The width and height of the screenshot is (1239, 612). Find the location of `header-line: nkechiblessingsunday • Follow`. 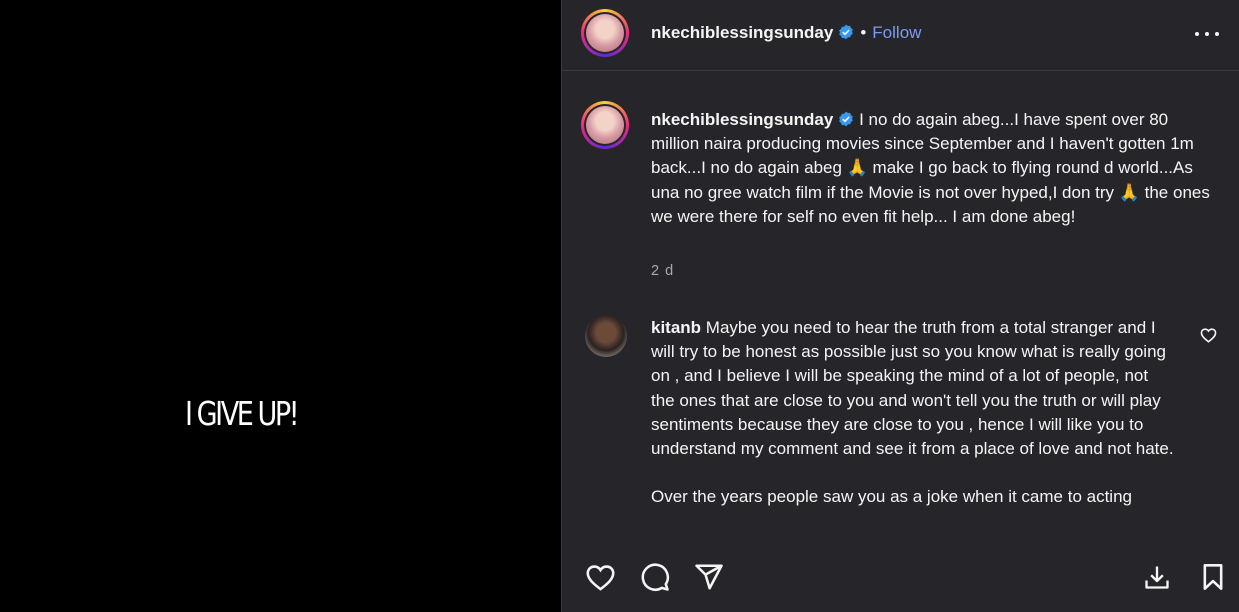

header-line: nkechiblessingsunday • Follow is located at coordinates (786, 33).